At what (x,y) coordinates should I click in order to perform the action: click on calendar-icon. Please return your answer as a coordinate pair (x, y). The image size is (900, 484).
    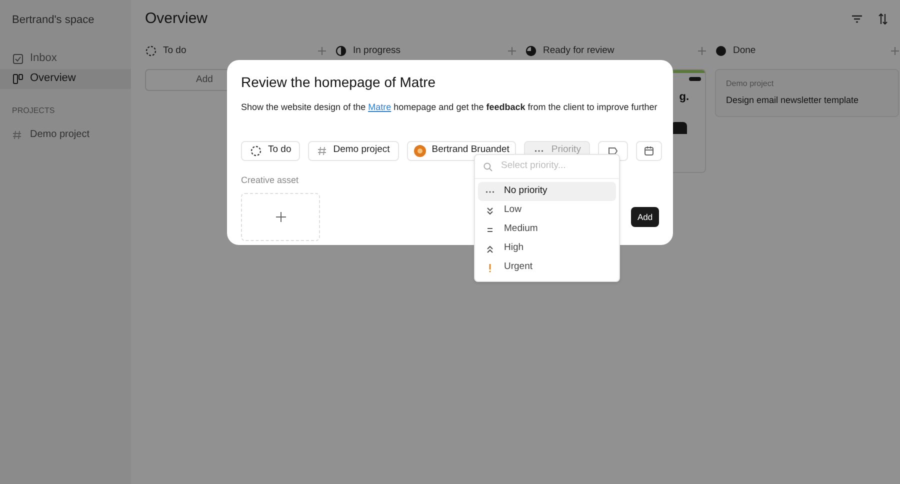
    Looking at the image, I should click on (648, 150).